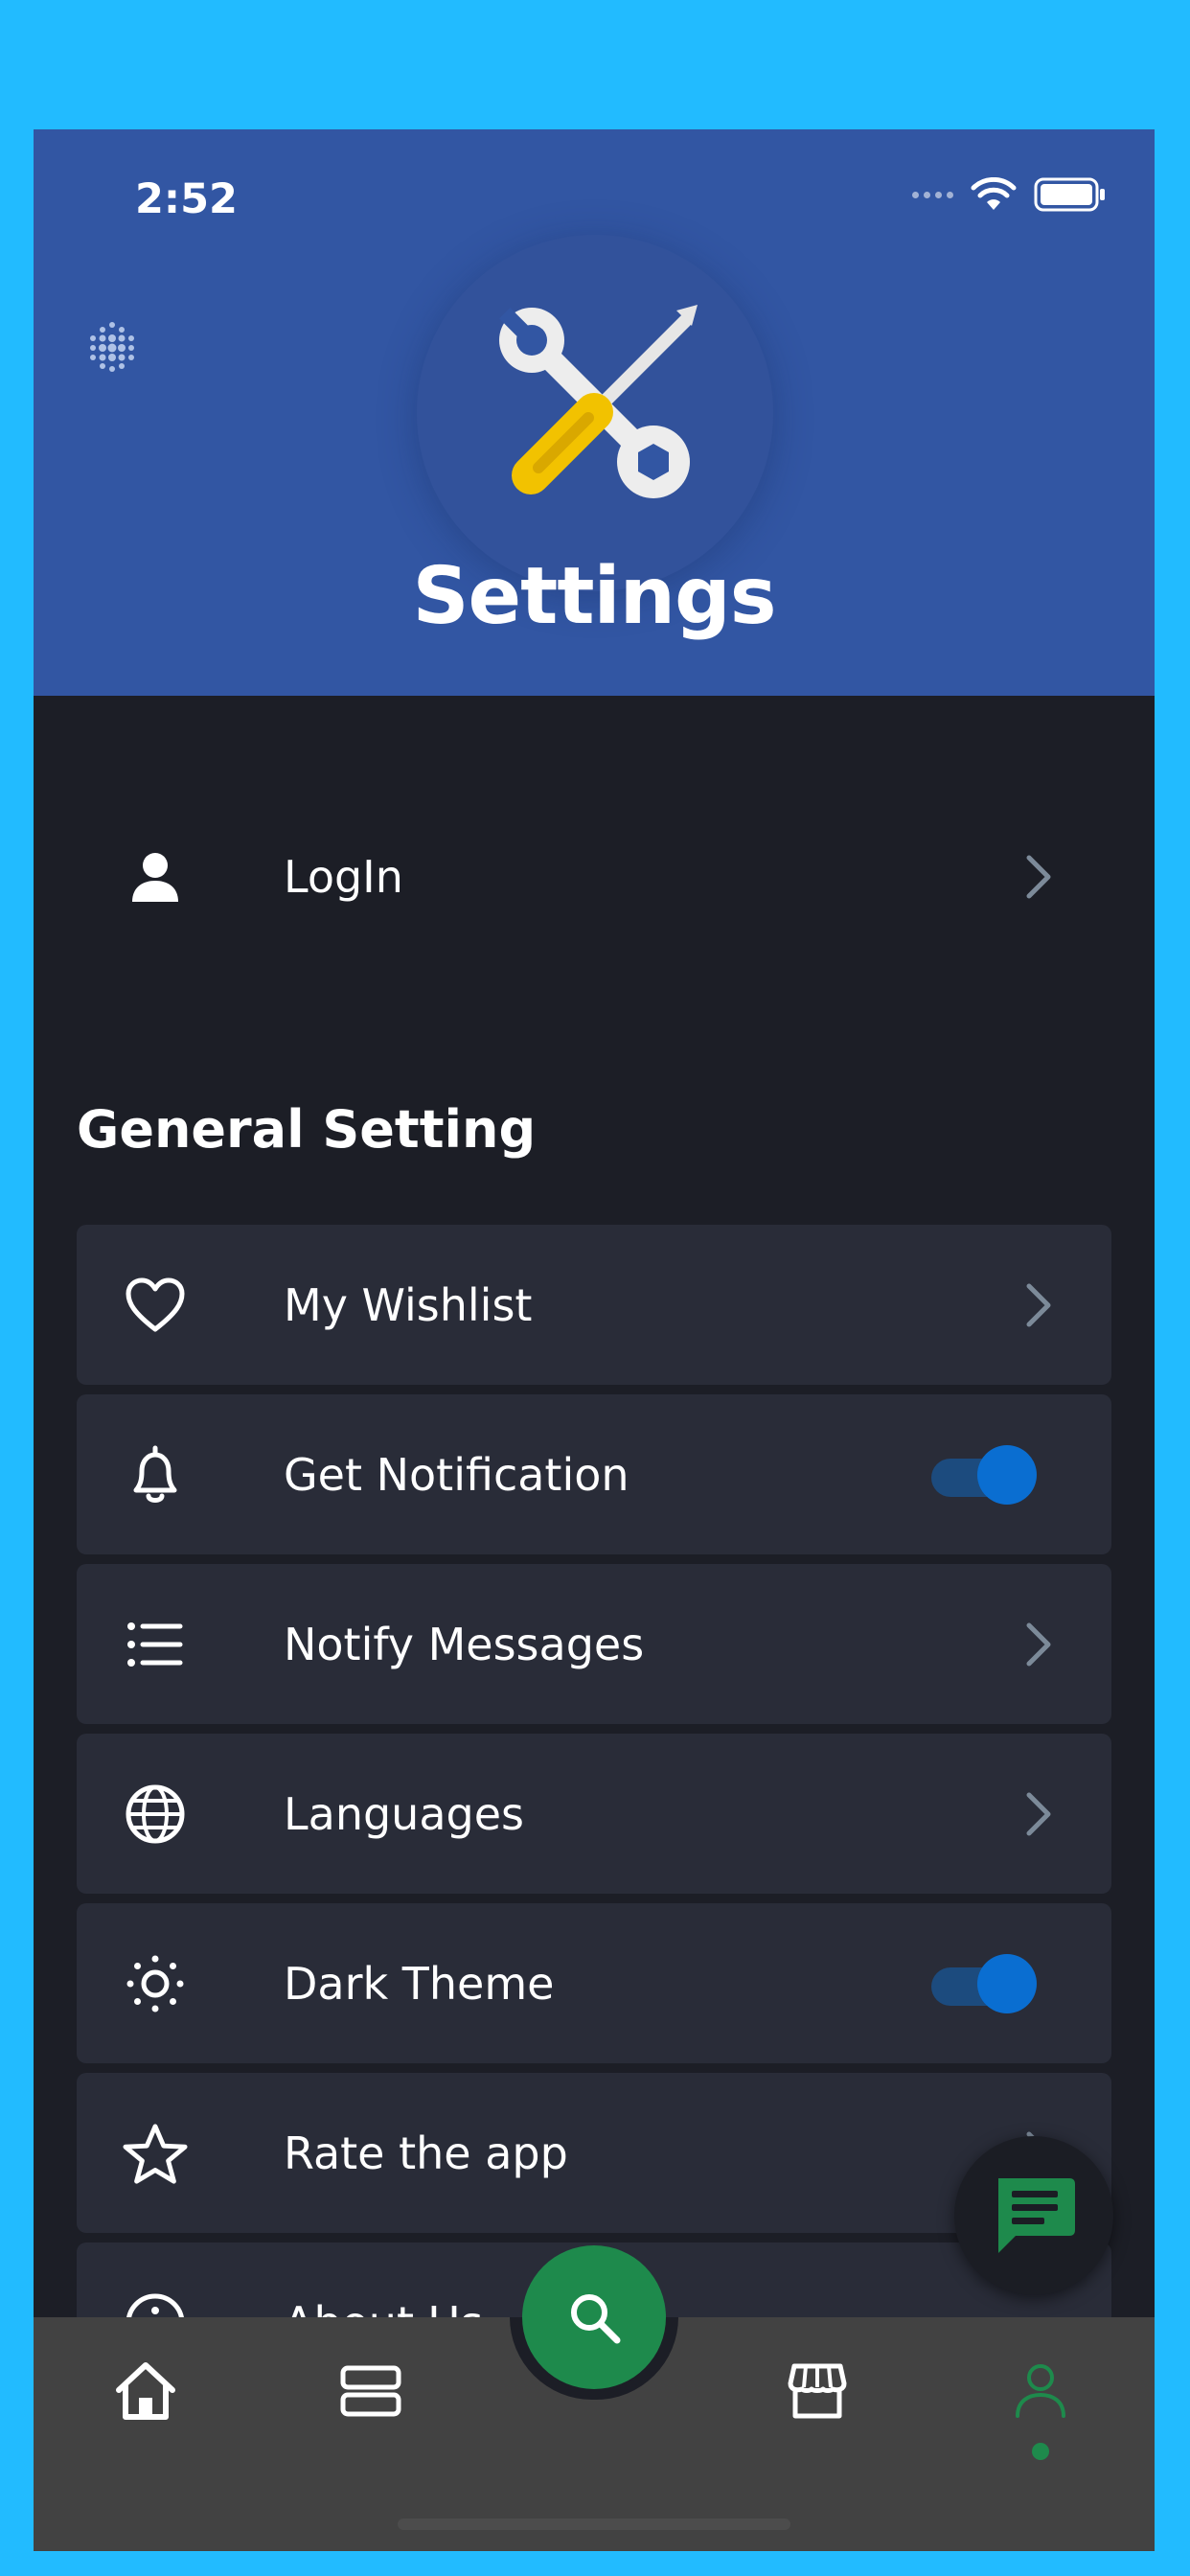  I want to click on search-button, so click(594, 2317).